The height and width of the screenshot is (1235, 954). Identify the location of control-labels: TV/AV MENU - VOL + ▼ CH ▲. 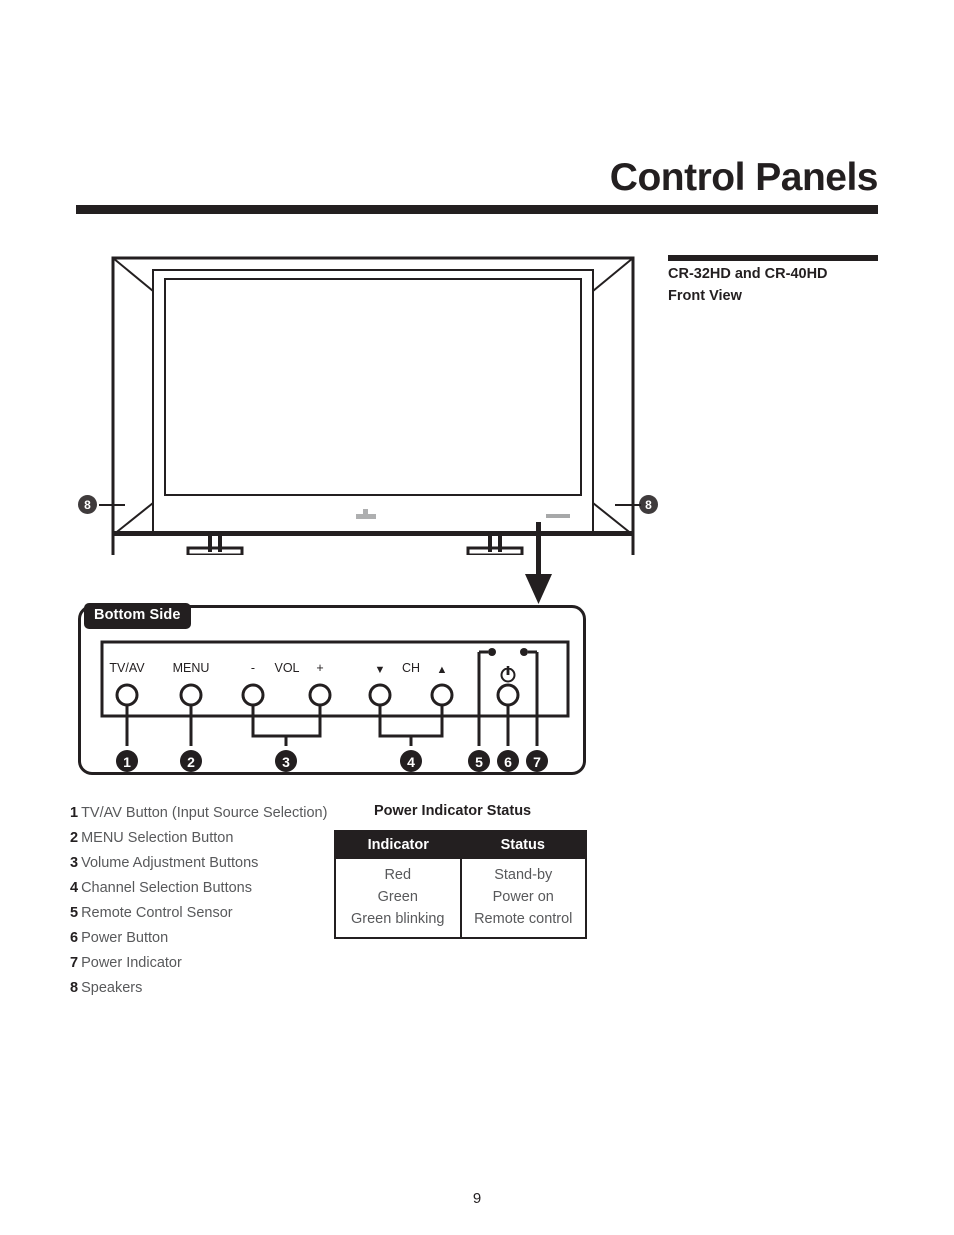
(278, 668).